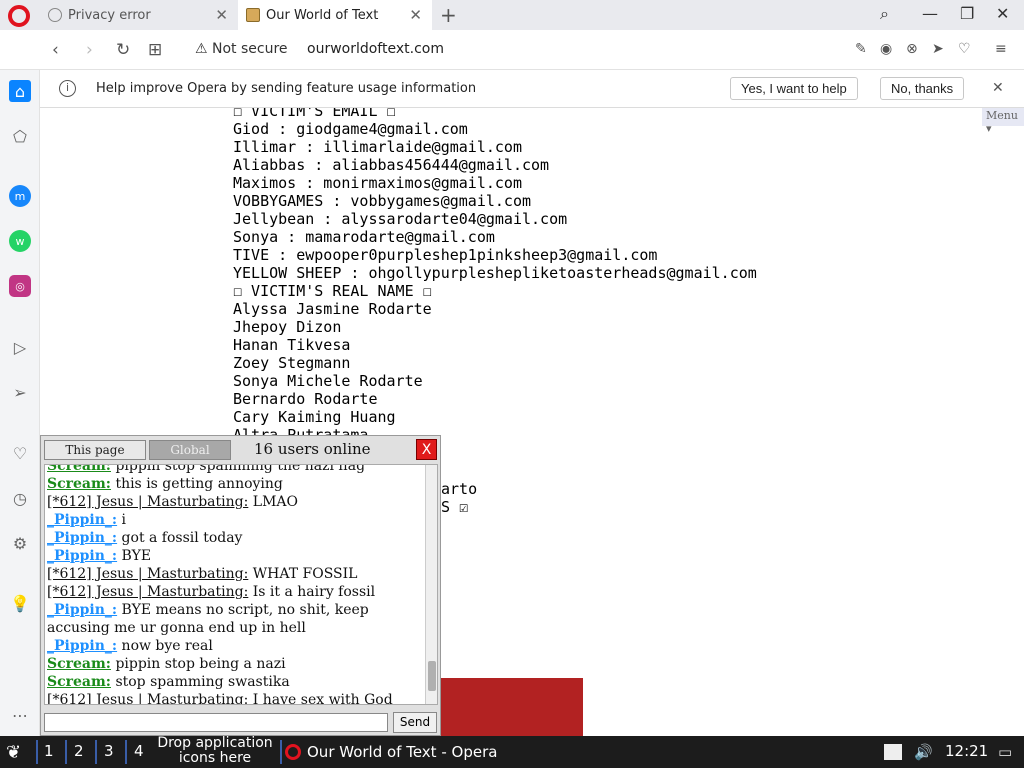 Image resolution: width=1024 pixels, height=768 pixels. I want to click on menu-button: Menu ▾, so click(1003, 121).